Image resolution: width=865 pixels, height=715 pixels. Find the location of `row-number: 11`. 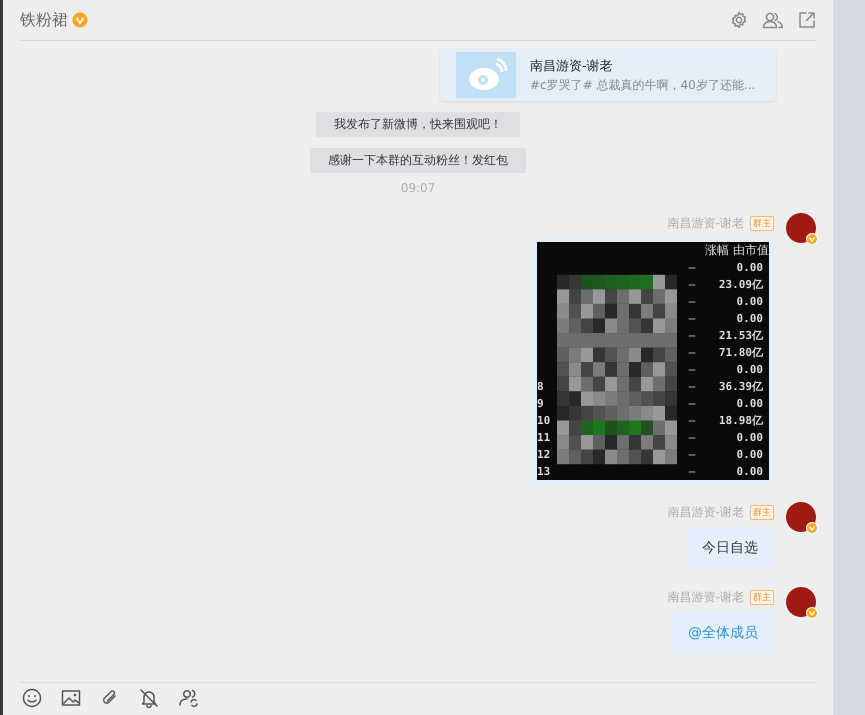

row-number: 11 is located at coordinates (544, 438).